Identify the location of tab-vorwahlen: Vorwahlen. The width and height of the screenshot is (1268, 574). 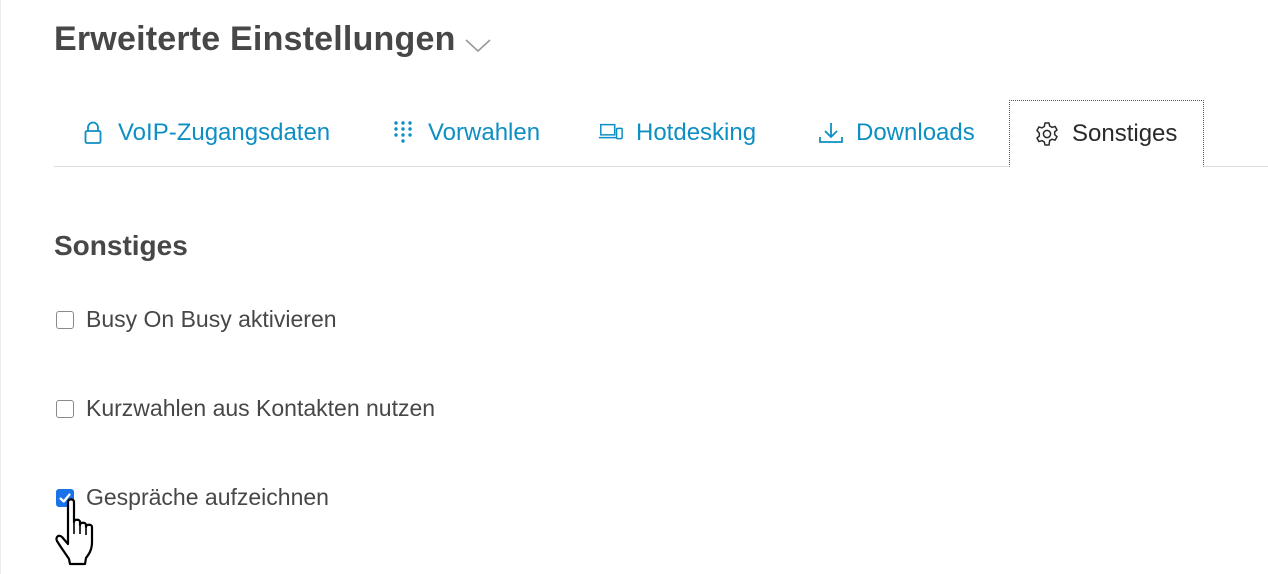
(465, 133).